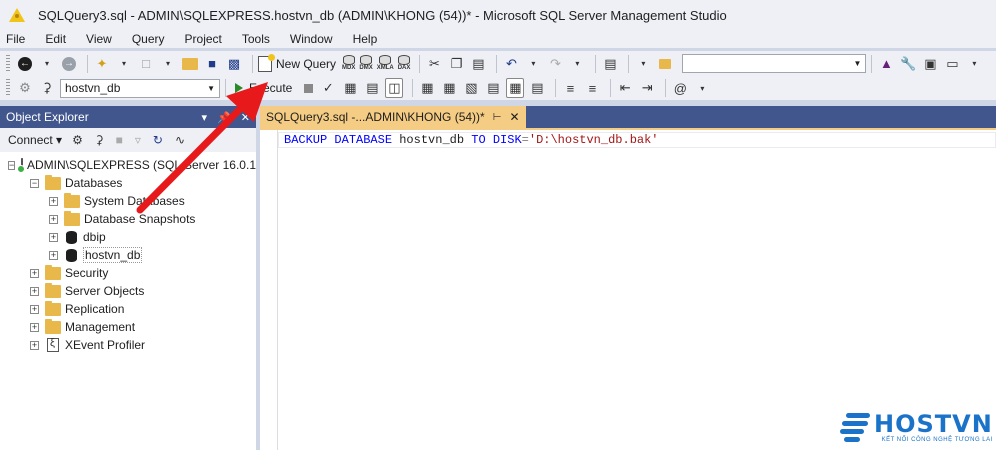 The width and height of the screenshot is (996, 450). Describe the element at coordinates (570, 88) in the screenshot. I see `comment-button: ≡` at that location.